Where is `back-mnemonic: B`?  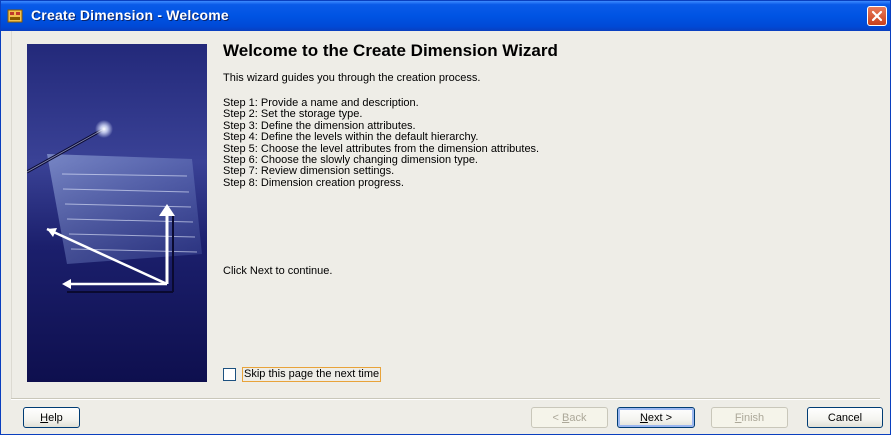
back-mnemonic: B is located at coordinates (566, 417).